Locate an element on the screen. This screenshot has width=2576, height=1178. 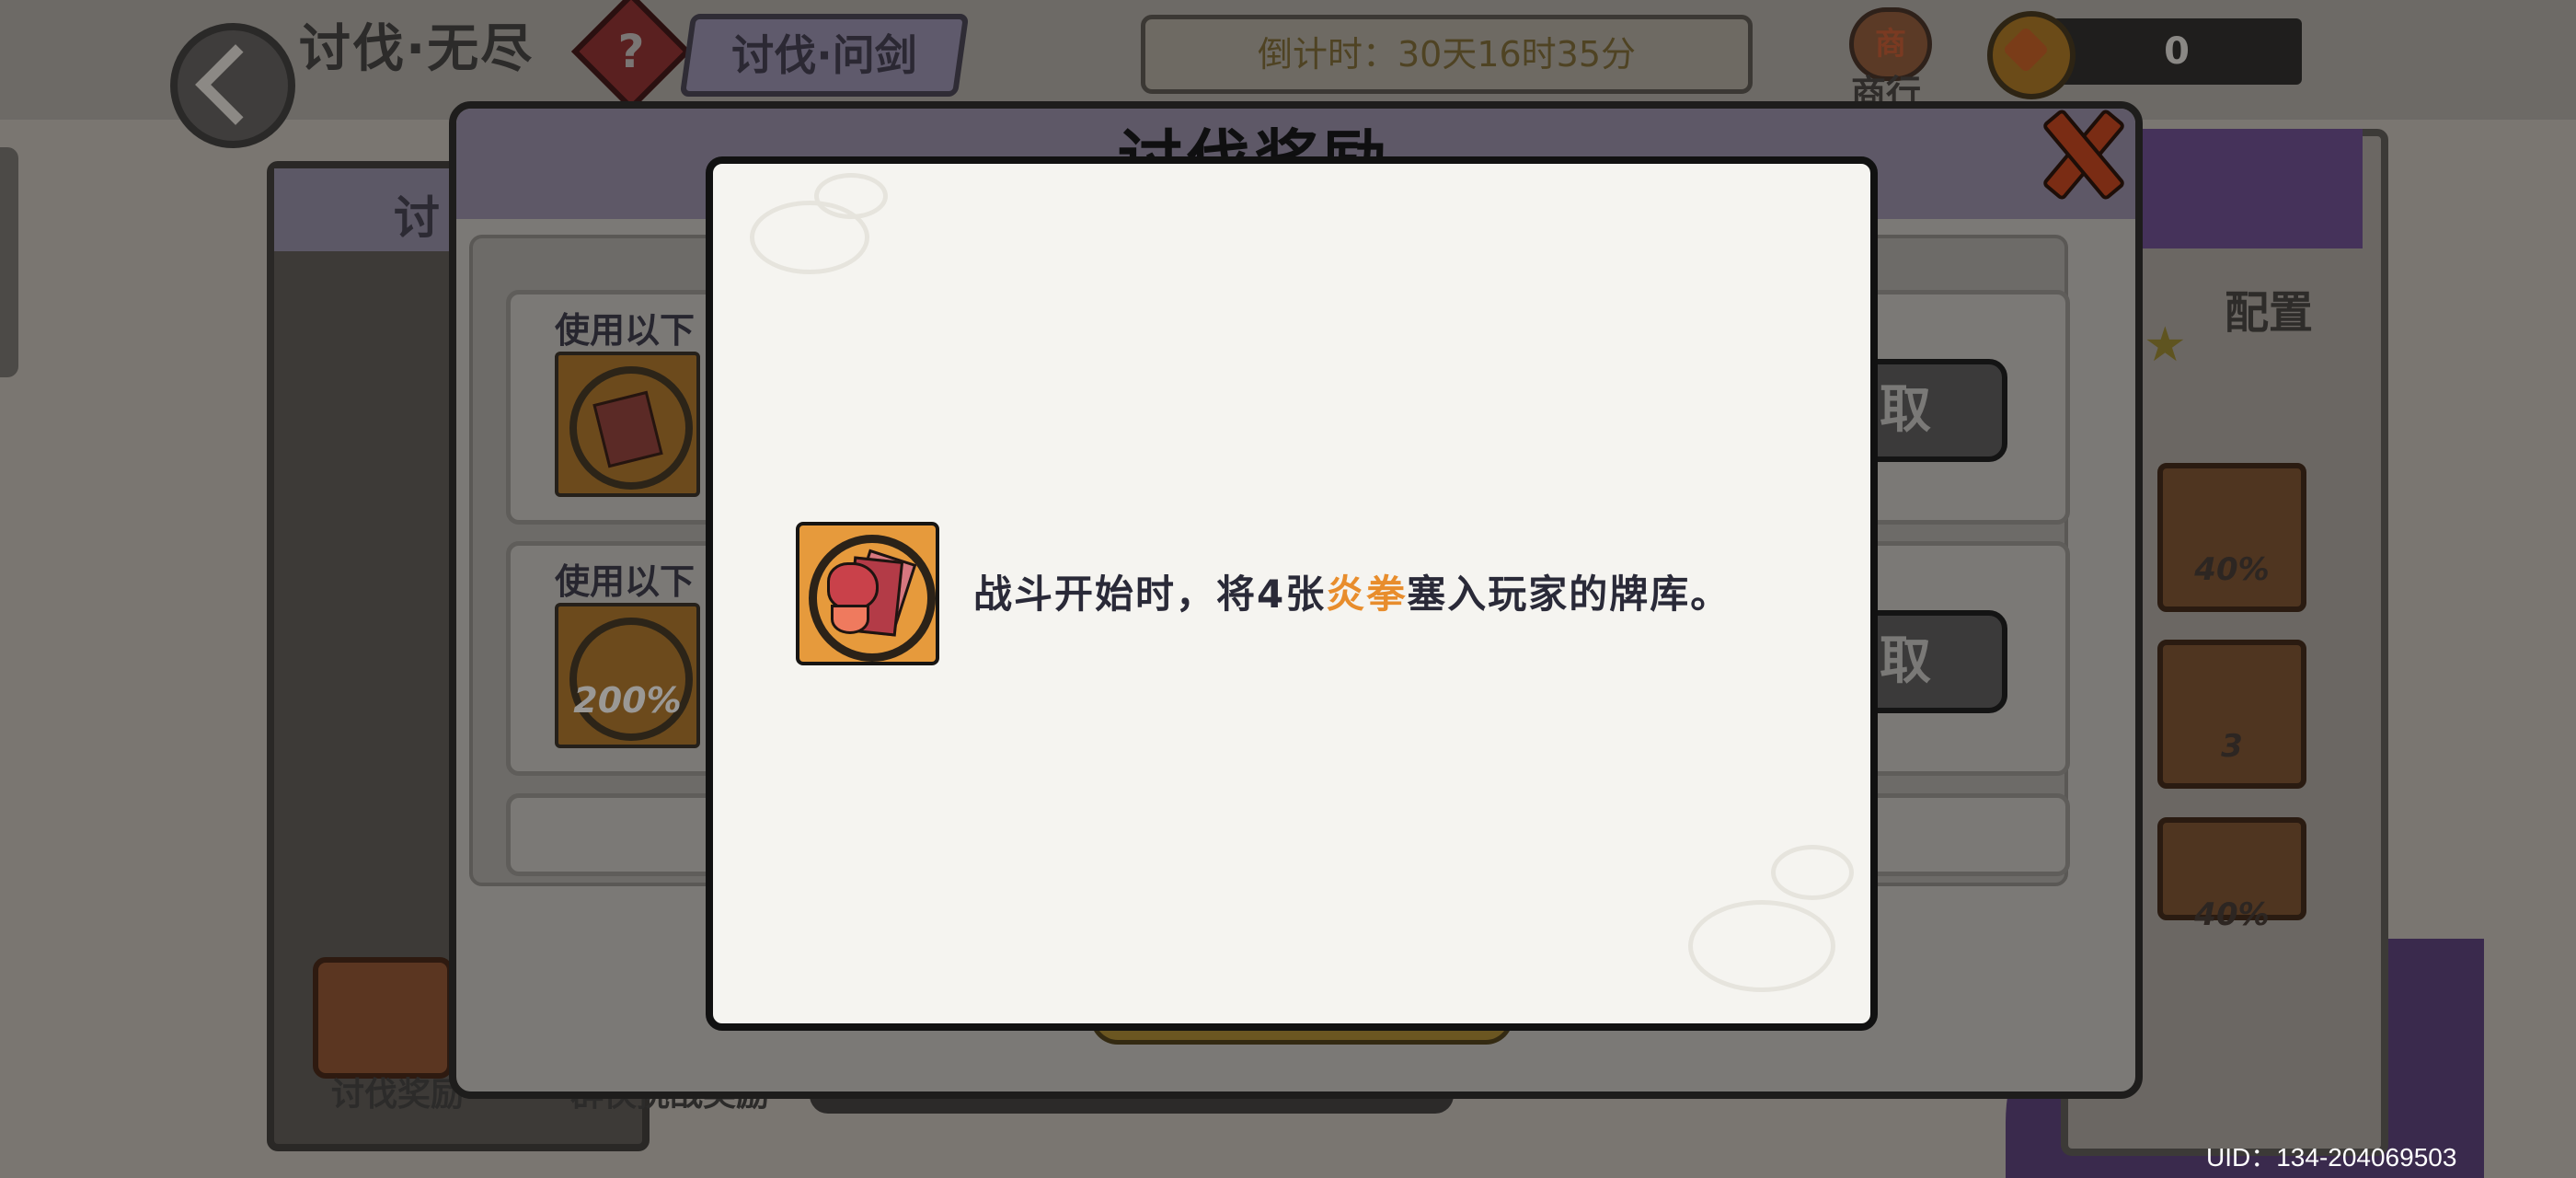
card-icon: 3 is located at coordinates (2231, 714).